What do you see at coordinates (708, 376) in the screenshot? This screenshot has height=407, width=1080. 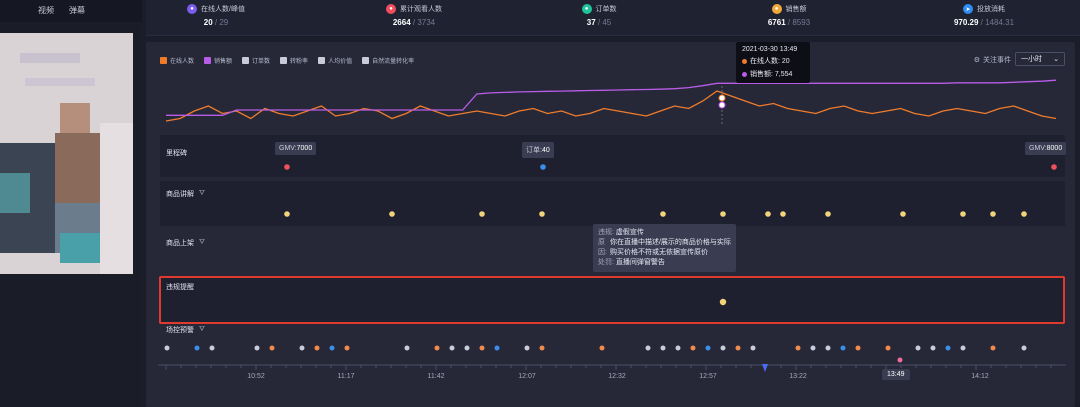 I see `timeline-tick: 12:57` at bounding box center [708, 376].